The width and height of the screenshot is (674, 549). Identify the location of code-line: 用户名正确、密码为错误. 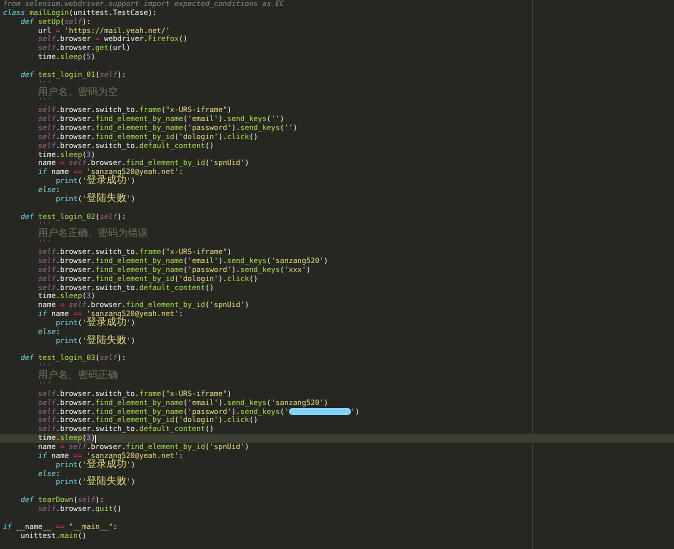
(93, 235).